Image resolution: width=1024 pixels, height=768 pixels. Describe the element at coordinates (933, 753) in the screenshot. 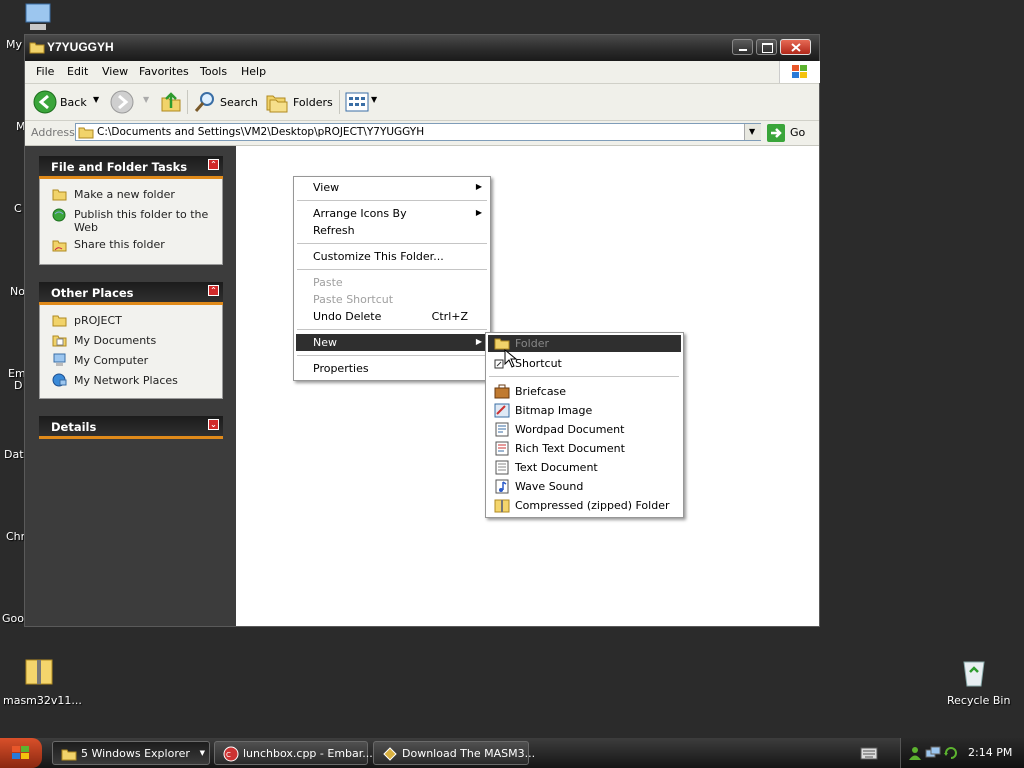

I see `network-icon` at that location.